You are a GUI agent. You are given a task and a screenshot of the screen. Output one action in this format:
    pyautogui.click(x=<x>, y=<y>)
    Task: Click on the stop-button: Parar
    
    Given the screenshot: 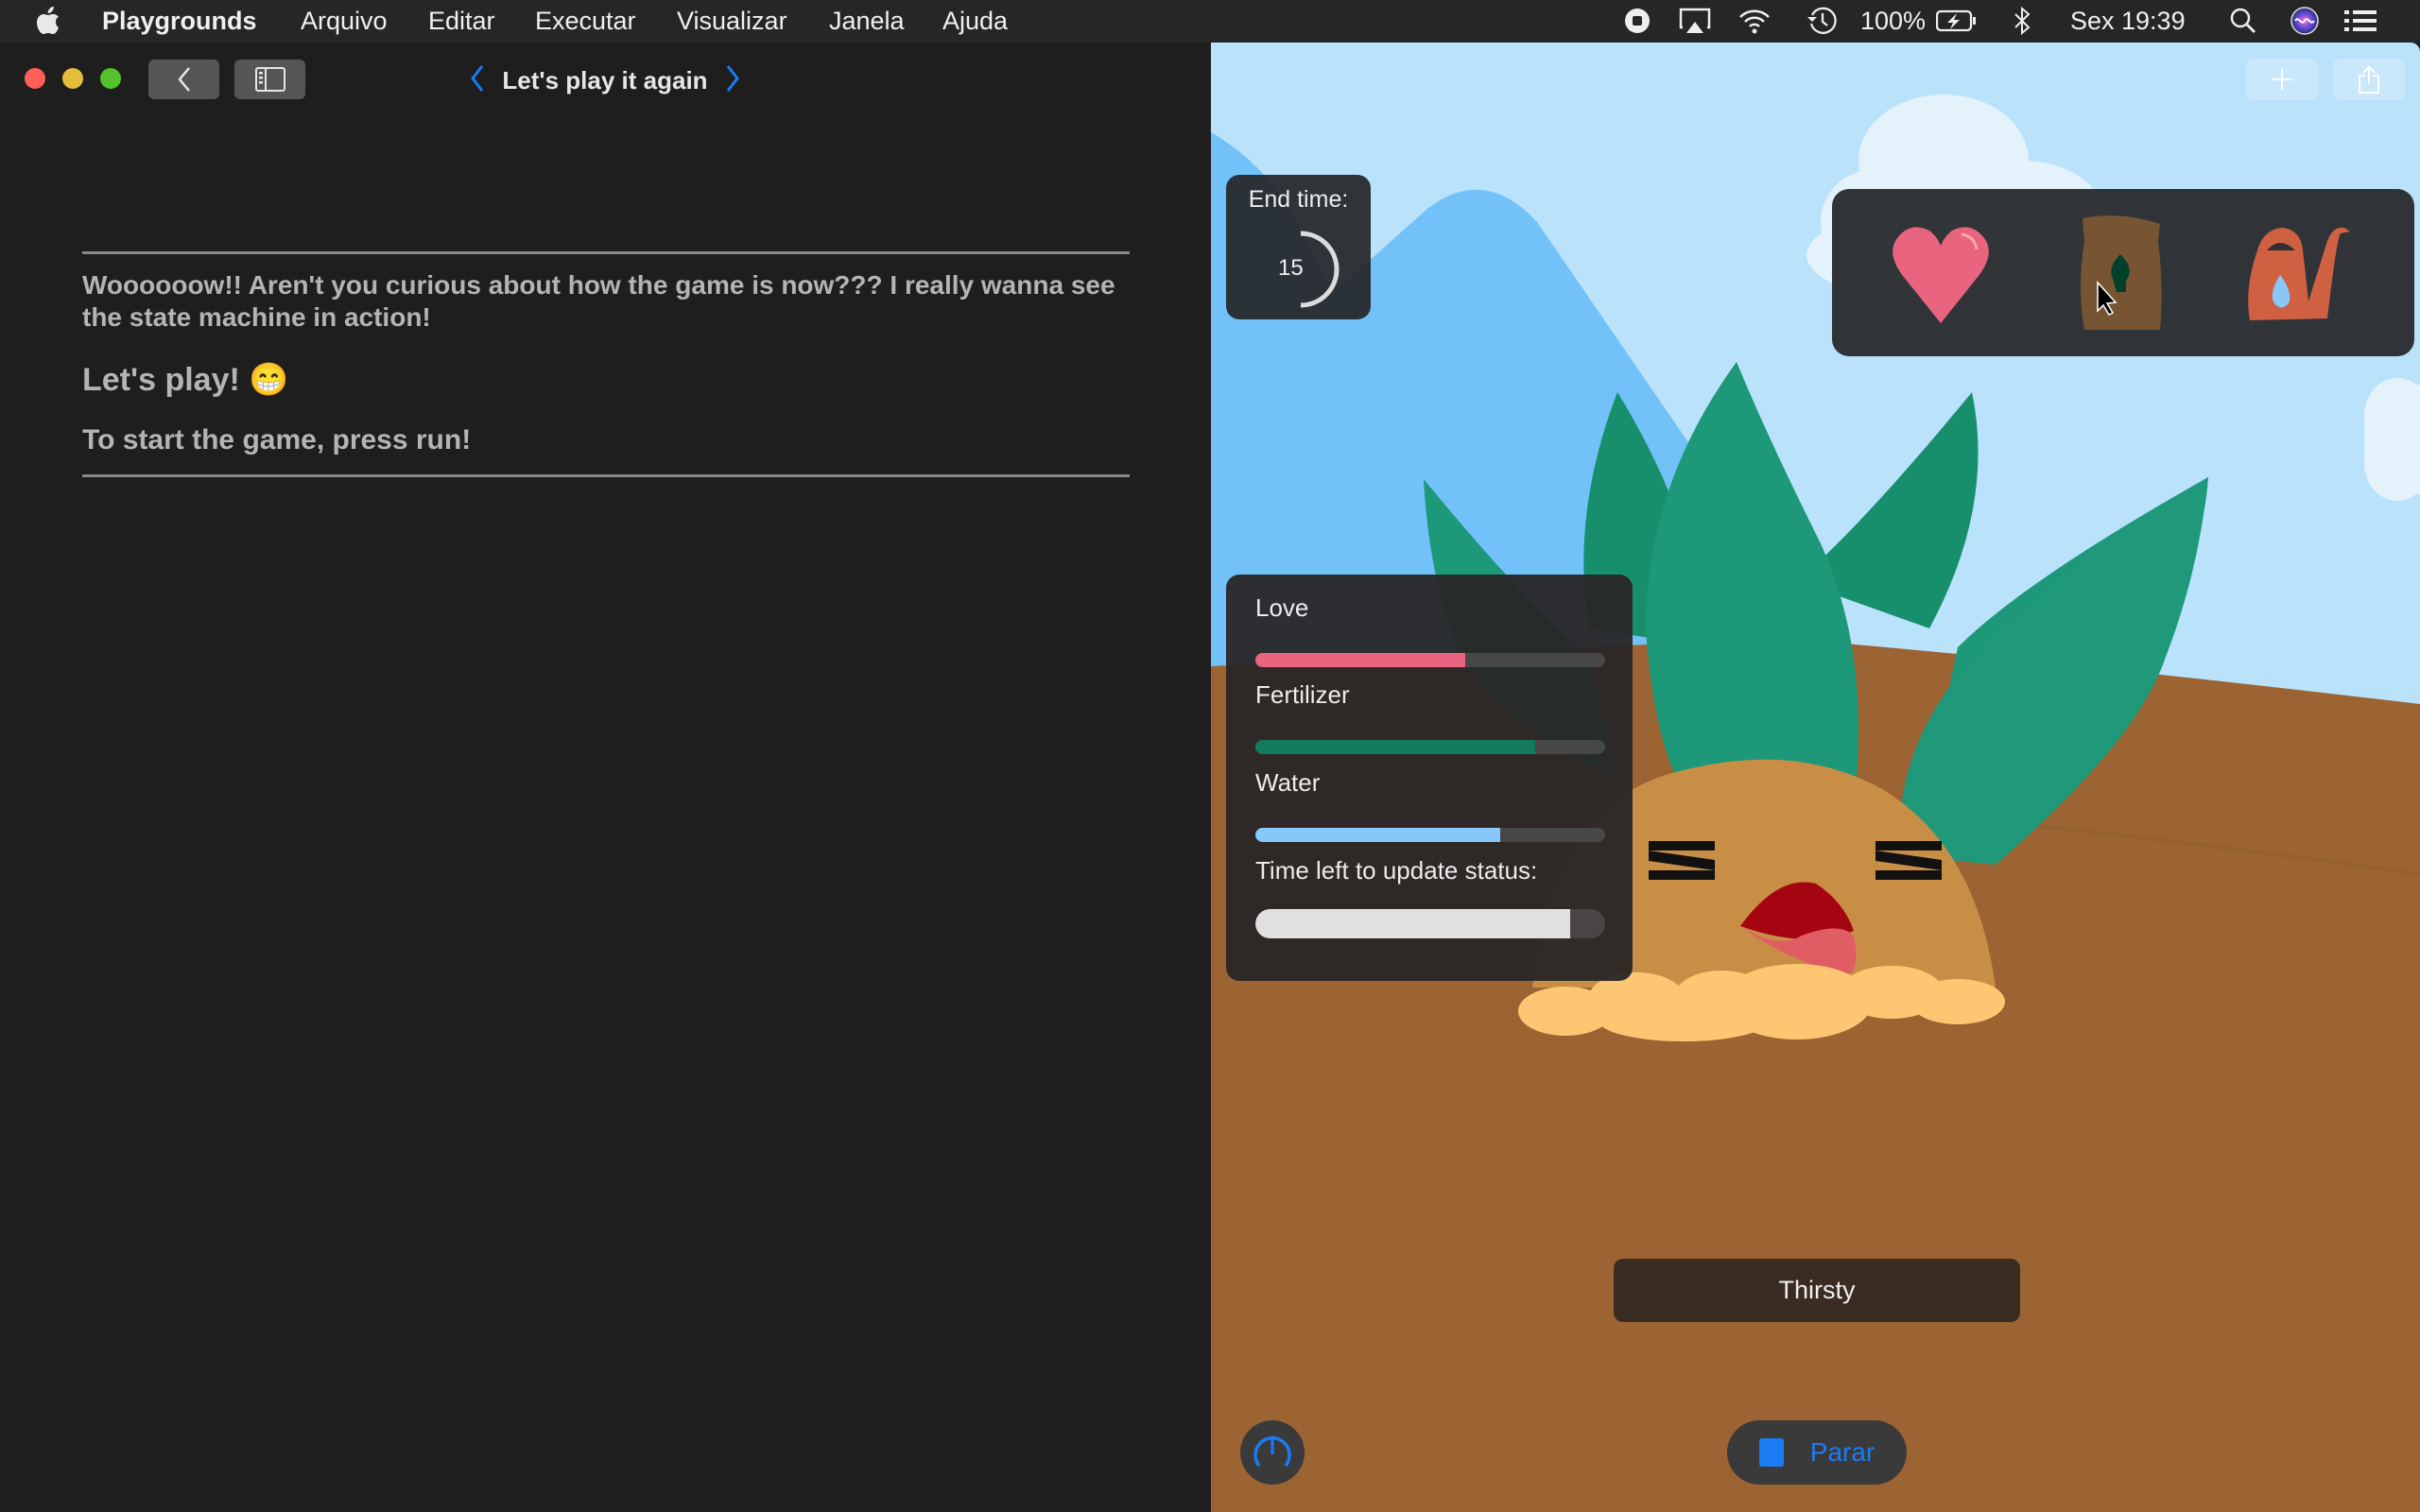 What is the action you would take?
    pyautogui.click(x=1817, y=1452)
    